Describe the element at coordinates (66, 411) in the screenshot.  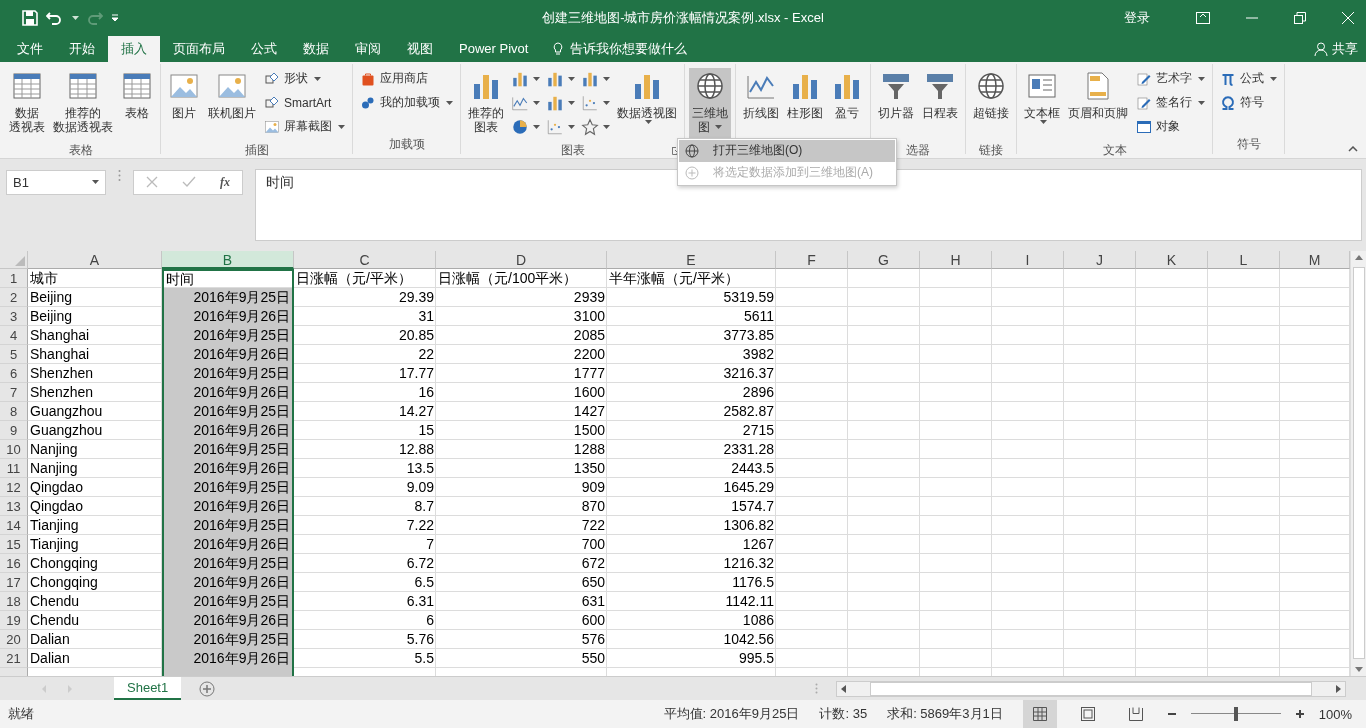
I see `table-cell-text: Guangzhou` at that location.